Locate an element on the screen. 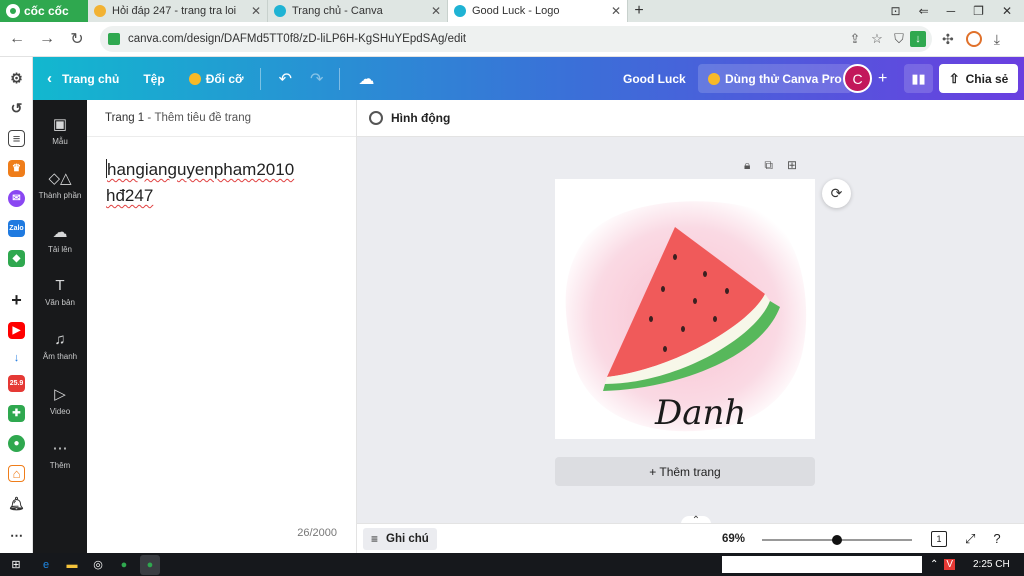  shield-icon: ⛉ is located at coordinates (899, 39).